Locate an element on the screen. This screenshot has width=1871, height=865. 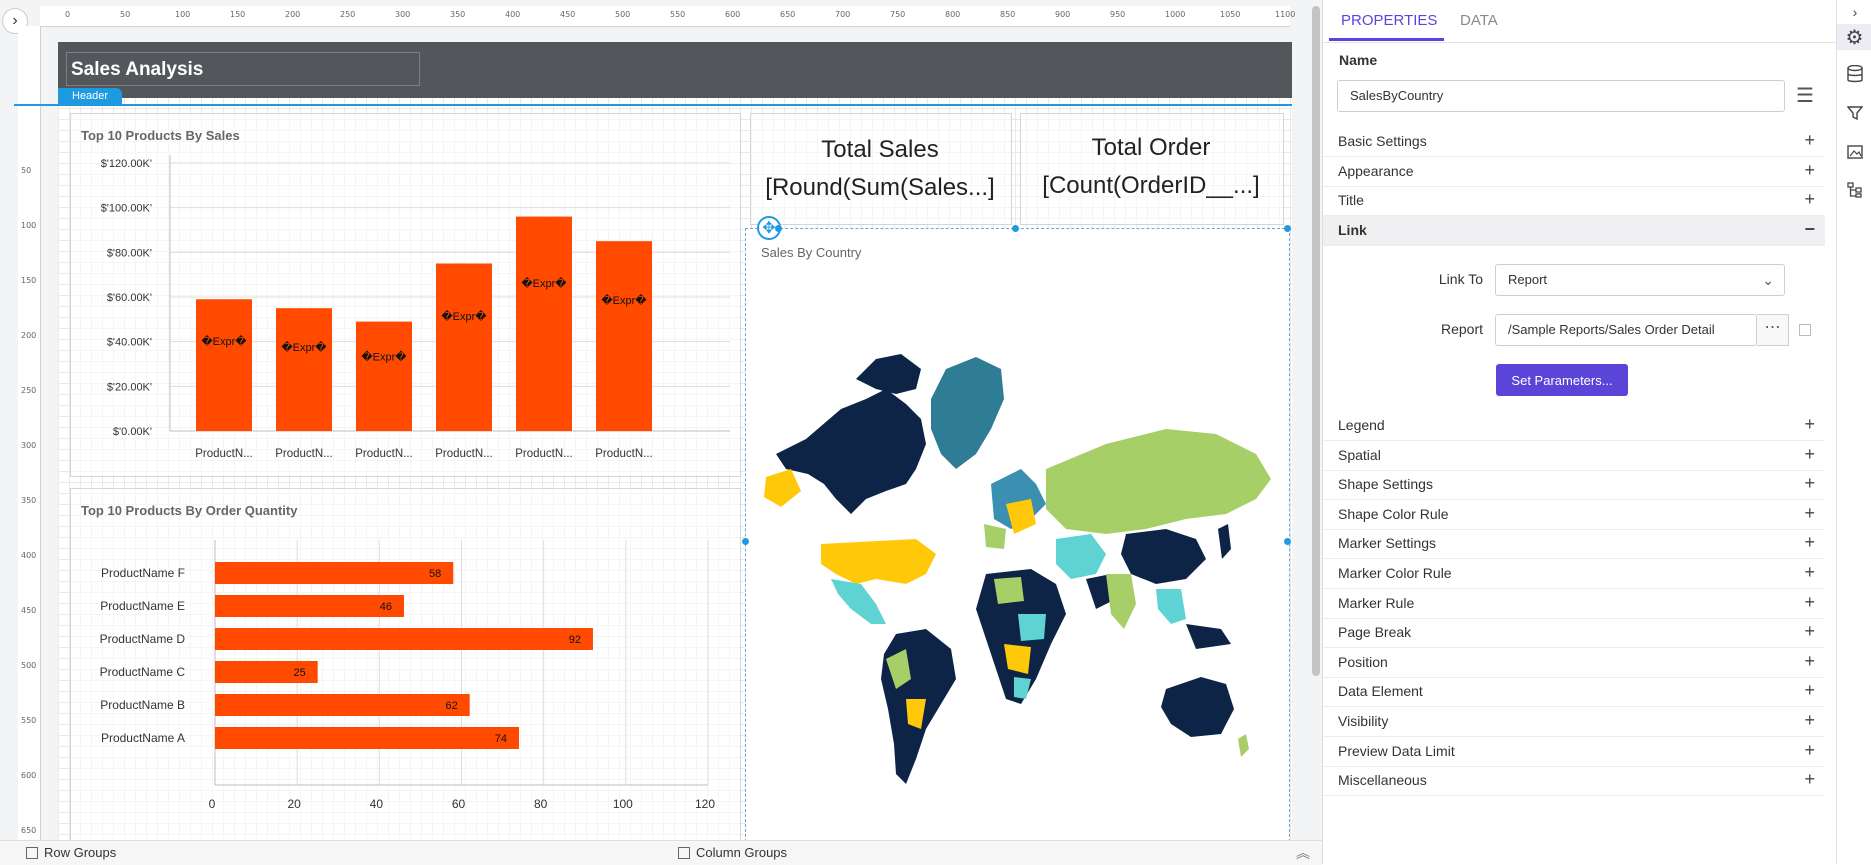
section-shape-color-rule: Shape Color Rule + is located at coordinates (1574, 515).